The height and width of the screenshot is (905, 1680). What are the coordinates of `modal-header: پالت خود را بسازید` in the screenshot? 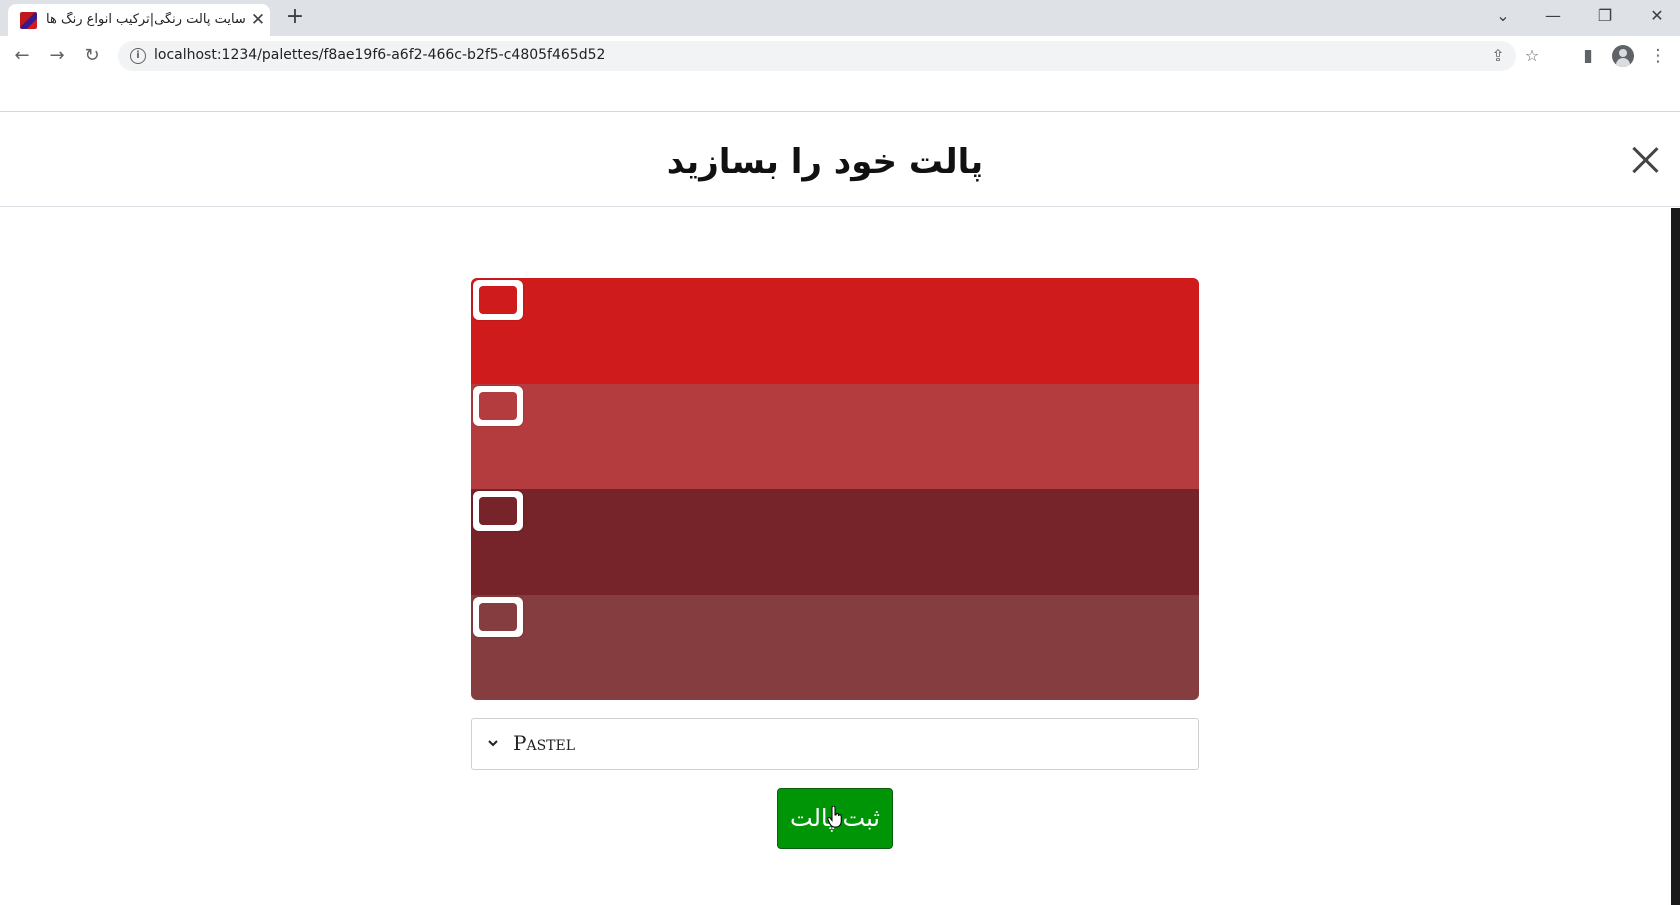 It's located at (840, 159).